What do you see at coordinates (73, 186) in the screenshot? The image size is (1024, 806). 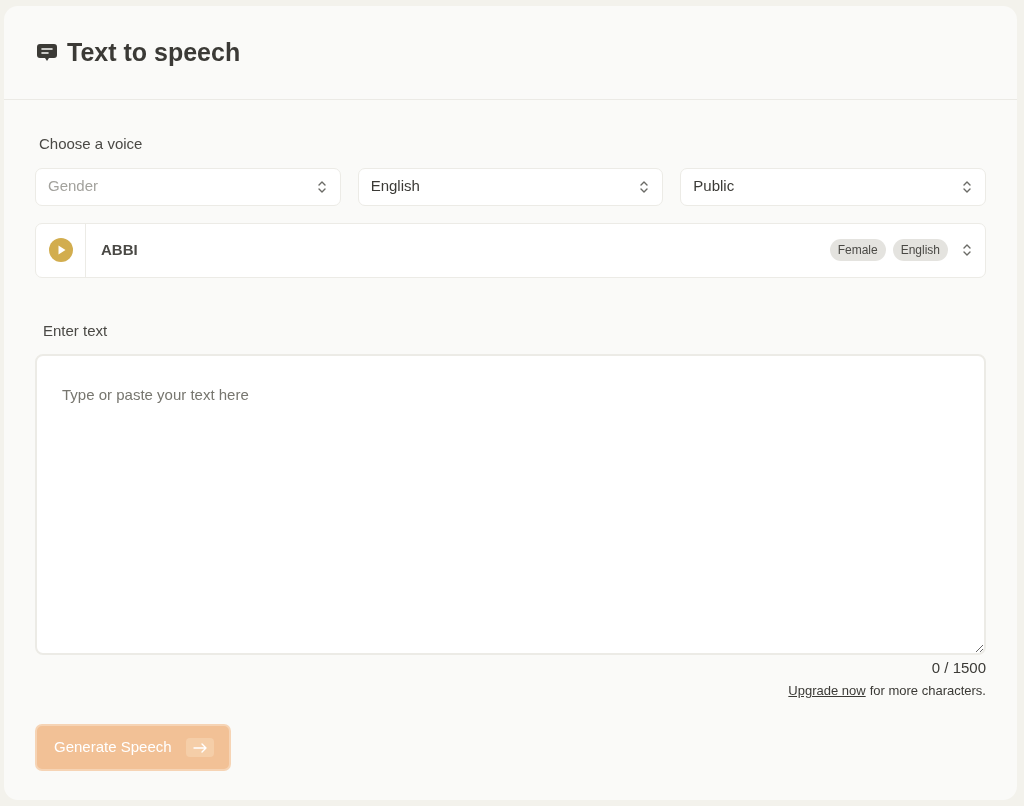 I see `select-placeholder: Gender` at bounding box center [73, 186].